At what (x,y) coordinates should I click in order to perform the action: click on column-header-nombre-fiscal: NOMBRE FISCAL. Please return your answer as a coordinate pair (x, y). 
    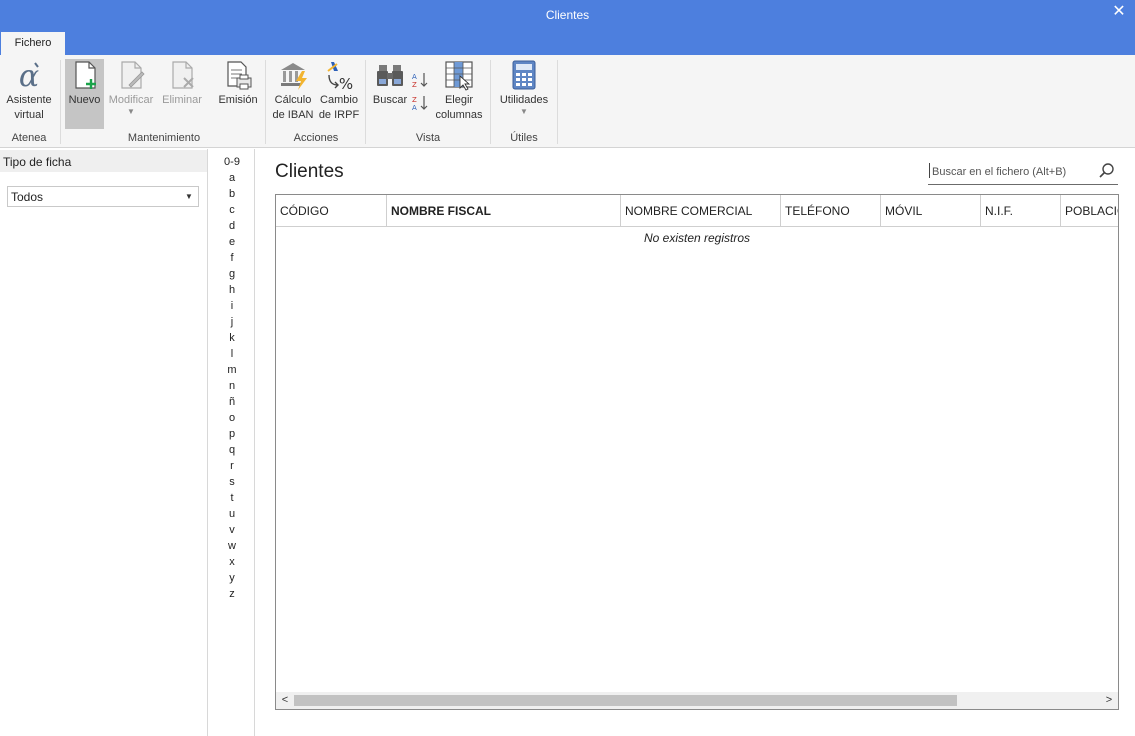
    Looking at the image, I should click on (504, 210).